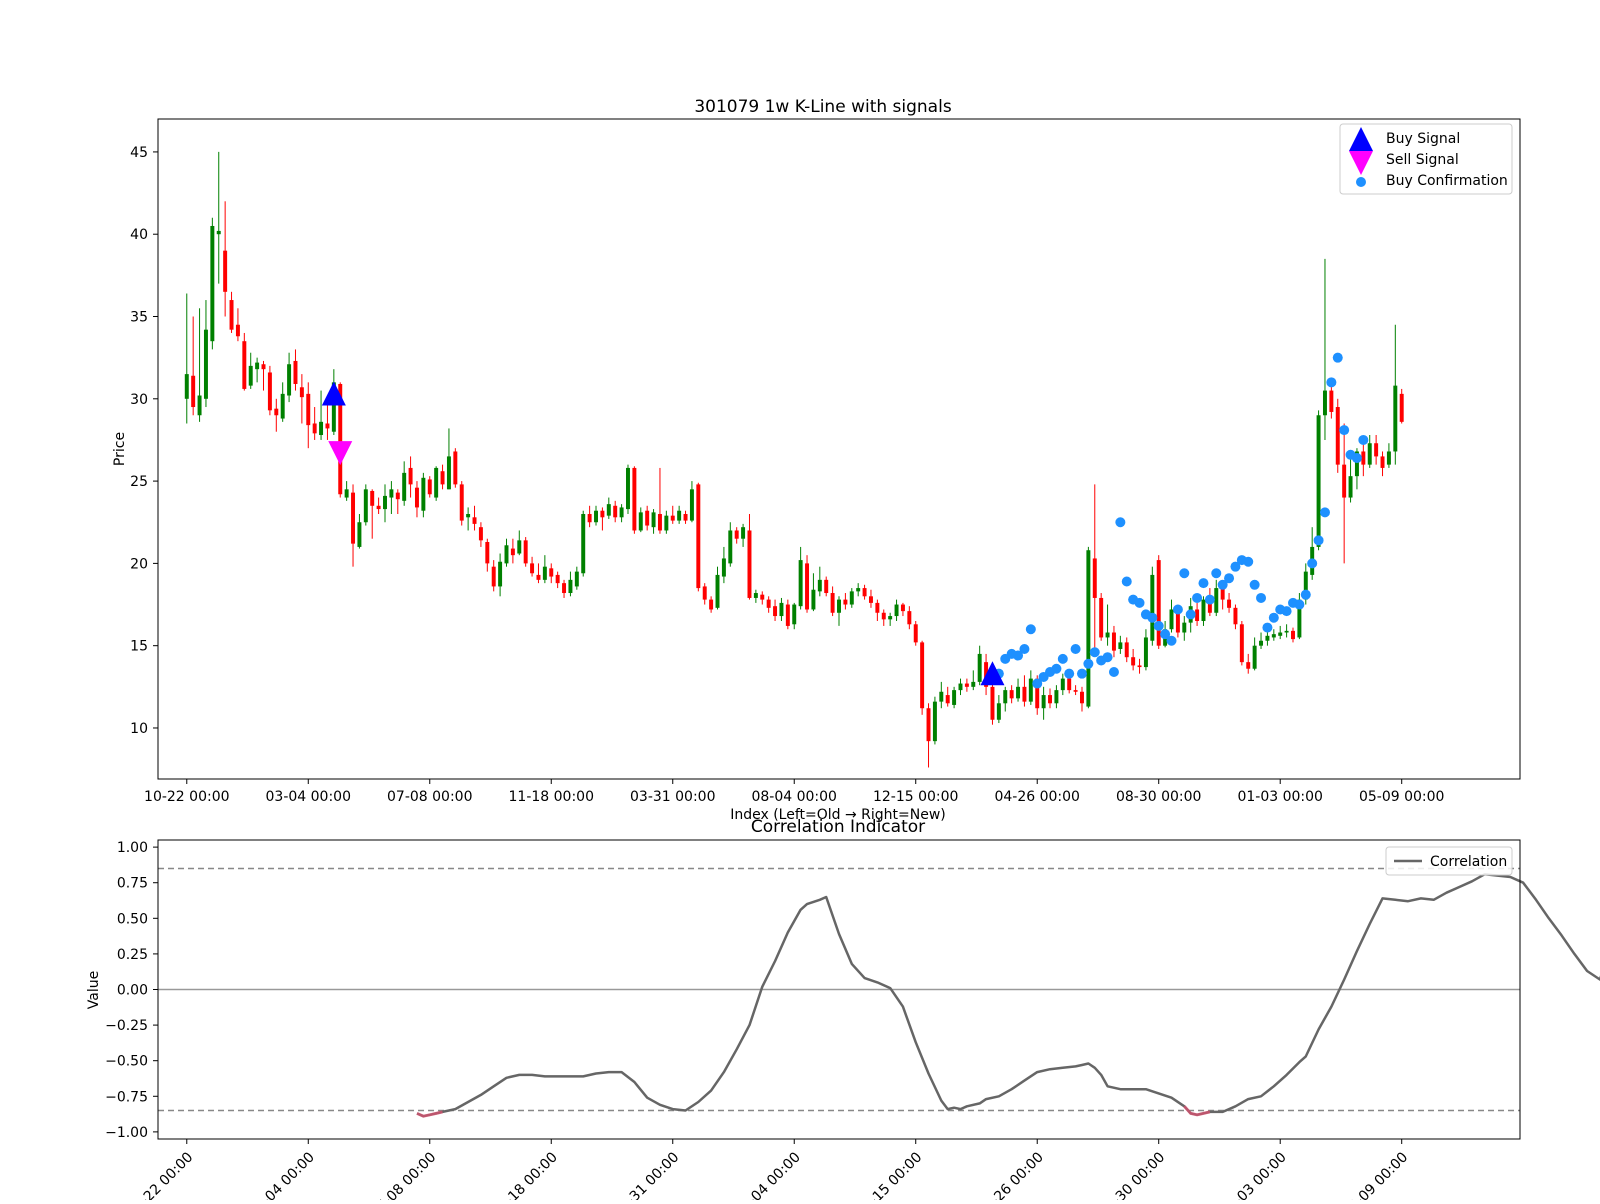  I want to click on price-ytick-label: 20, so click(139, 564).